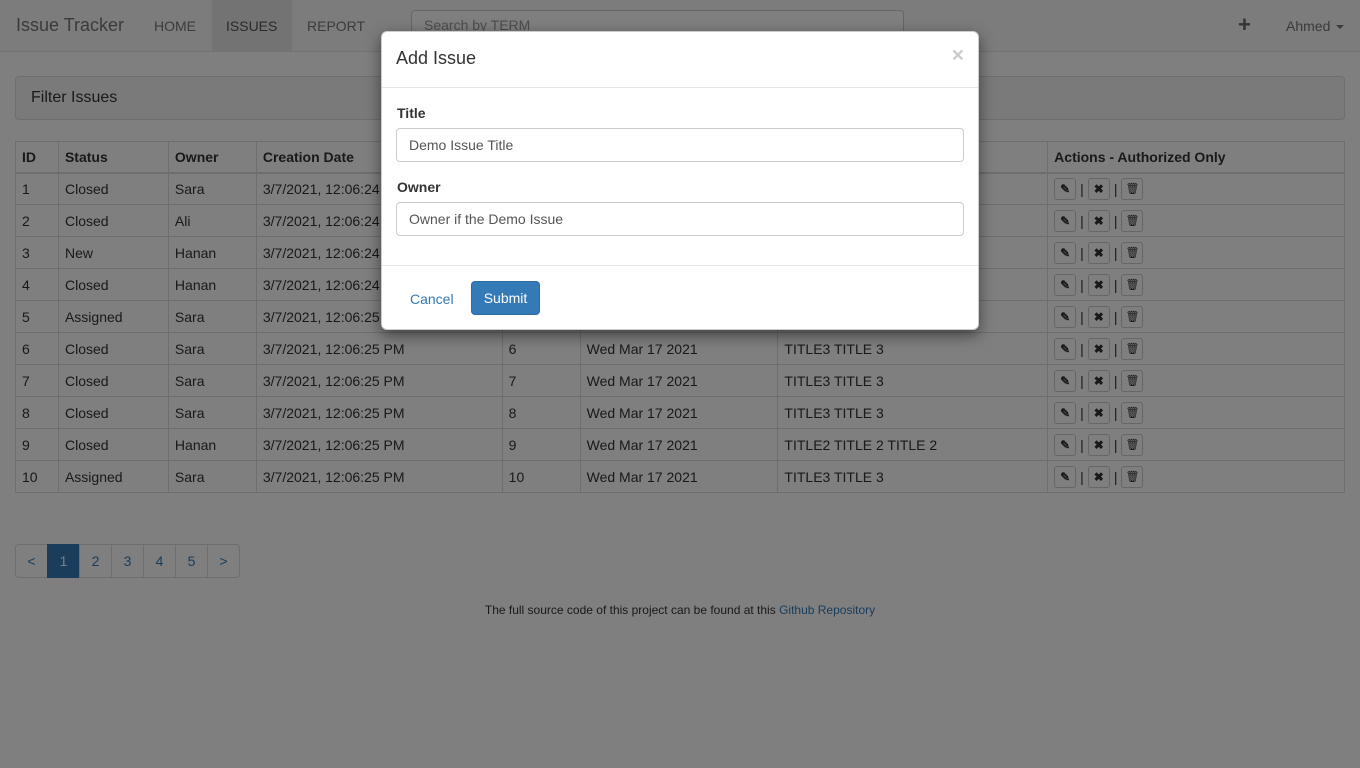  I want to click on cancel-button: Cancel, so click(432, 299).